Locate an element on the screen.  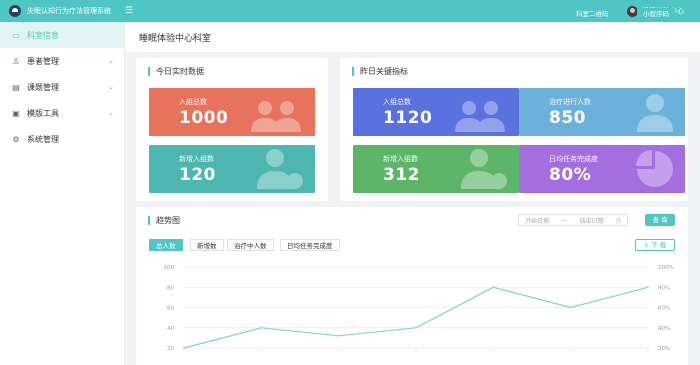
card-value: 80% is located at coordinates (570, 175).